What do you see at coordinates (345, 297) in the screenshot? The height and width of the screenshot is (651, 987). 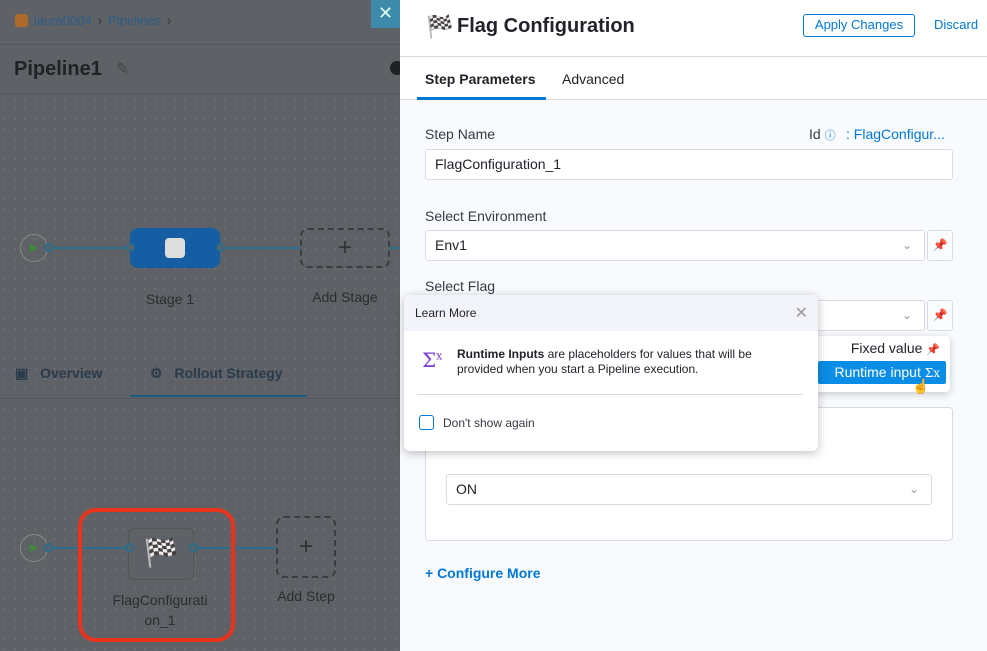 I see `add-stage-label: Add Stage` at bounding box center [345, 297].